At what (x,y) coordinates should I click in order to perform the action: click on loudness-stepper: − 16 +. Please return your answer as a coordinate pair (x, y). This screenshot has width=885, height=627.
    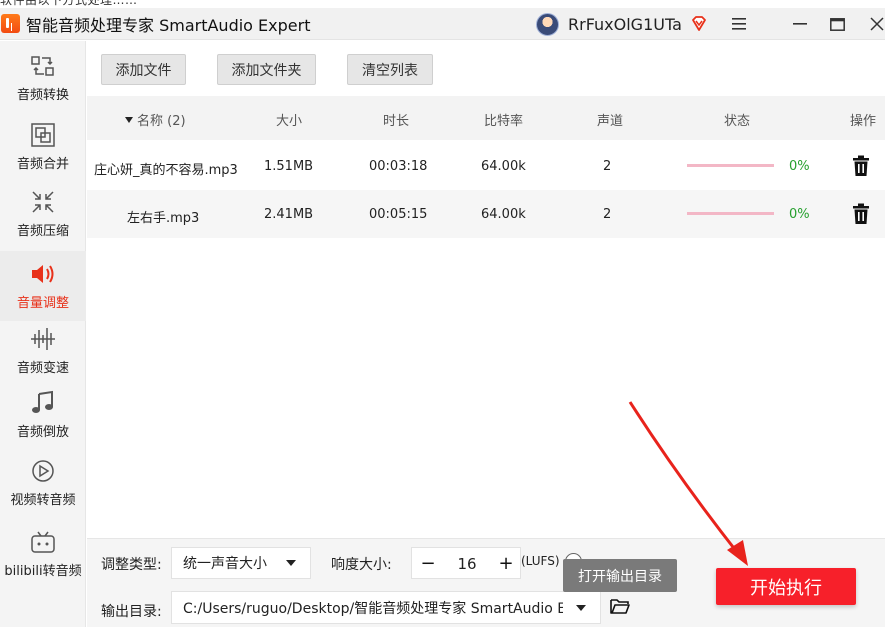
    Looking at the image, I should click on (466, 563).